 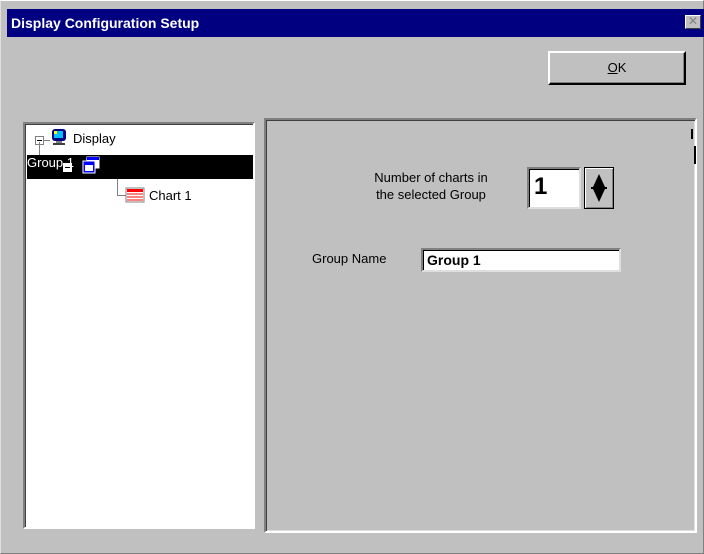 I want to click on num-charts-label-line1: Number of charts in, so click(x=431, y=177).